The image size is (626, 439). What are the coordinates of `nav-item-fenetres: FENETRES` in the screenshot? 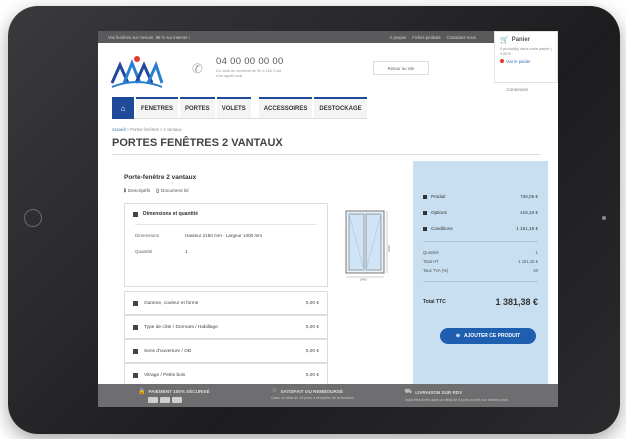 It's located at (157, 107).